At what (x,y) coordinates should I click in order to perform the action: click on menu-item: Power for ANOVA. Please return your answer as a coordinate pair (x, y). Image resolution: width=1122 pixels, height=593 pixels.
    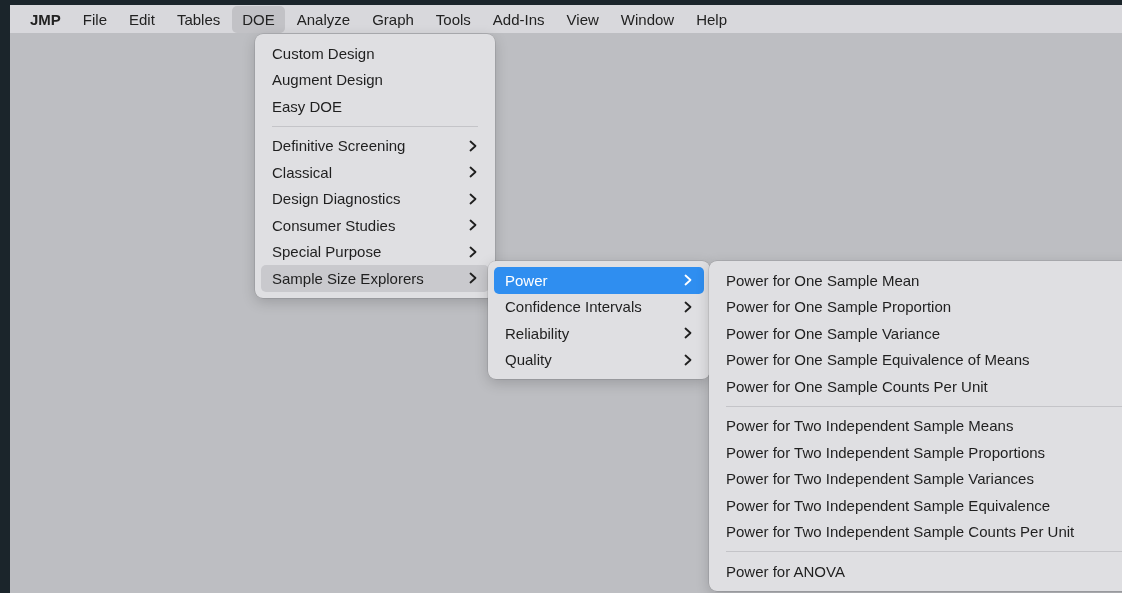
    Looking at the image, I should click on (918, 571).